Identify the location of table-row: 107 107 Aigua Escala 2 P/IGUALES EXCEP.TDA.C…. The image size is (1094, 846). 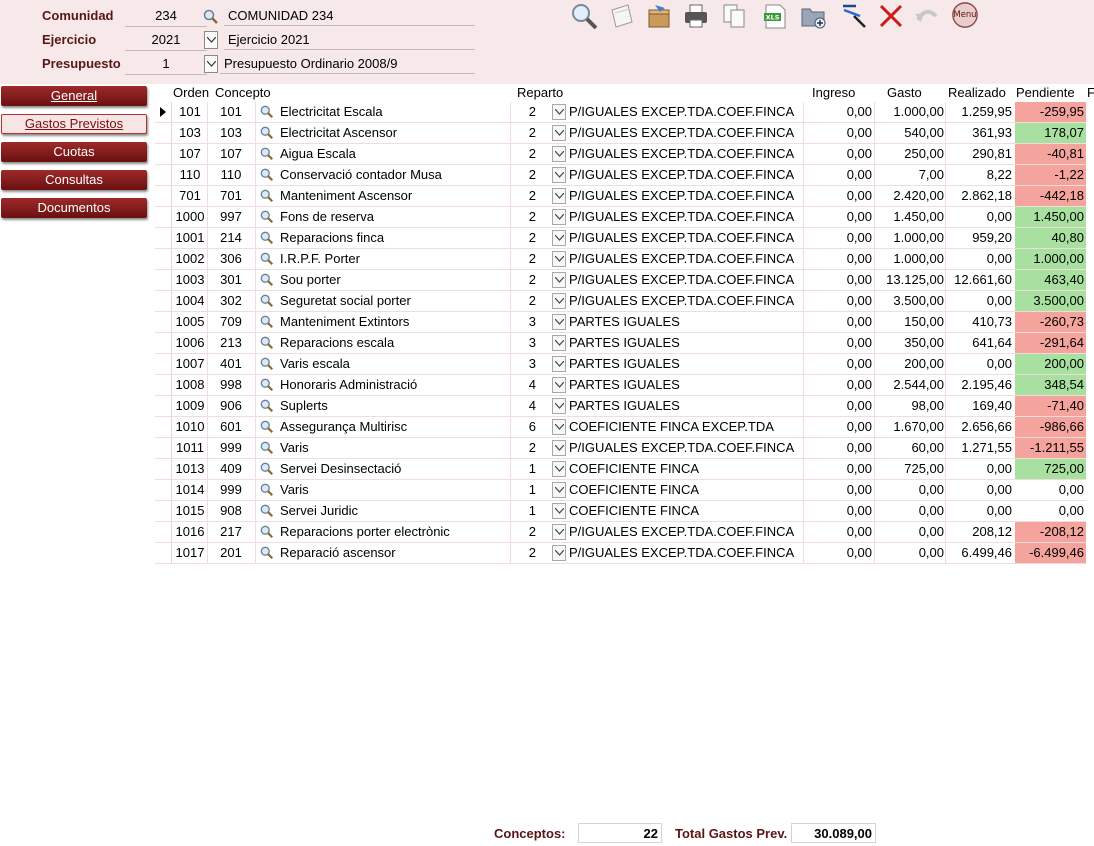
(620, 154).